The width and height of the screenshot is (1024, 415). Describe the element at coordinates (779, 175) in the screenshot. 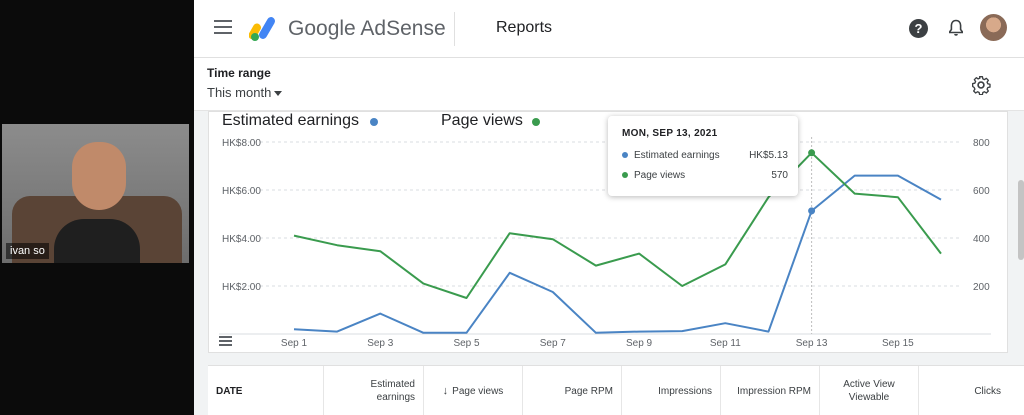

I see `tooltip-value-pageviews: 570` at that location.